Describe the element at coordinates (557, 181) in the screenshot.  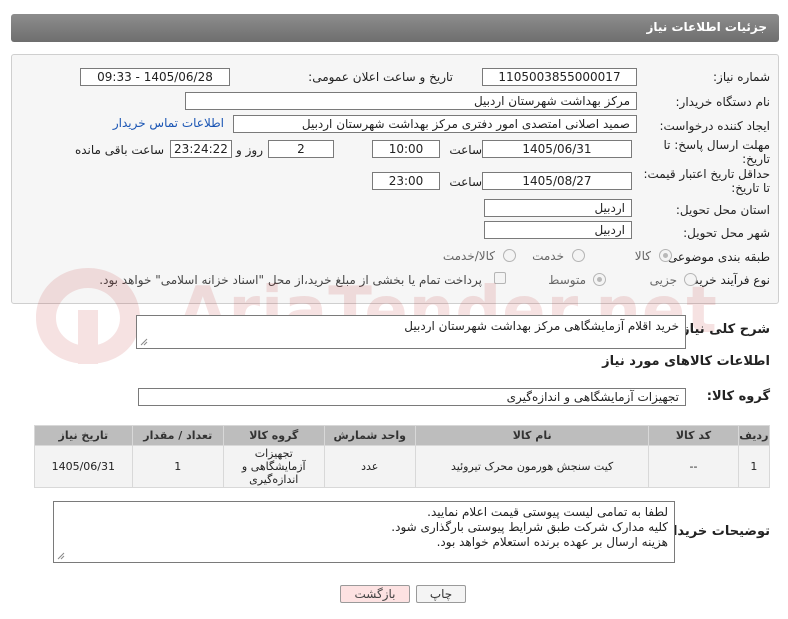
I see `price-validity-date: 1405/08/27` at that location.